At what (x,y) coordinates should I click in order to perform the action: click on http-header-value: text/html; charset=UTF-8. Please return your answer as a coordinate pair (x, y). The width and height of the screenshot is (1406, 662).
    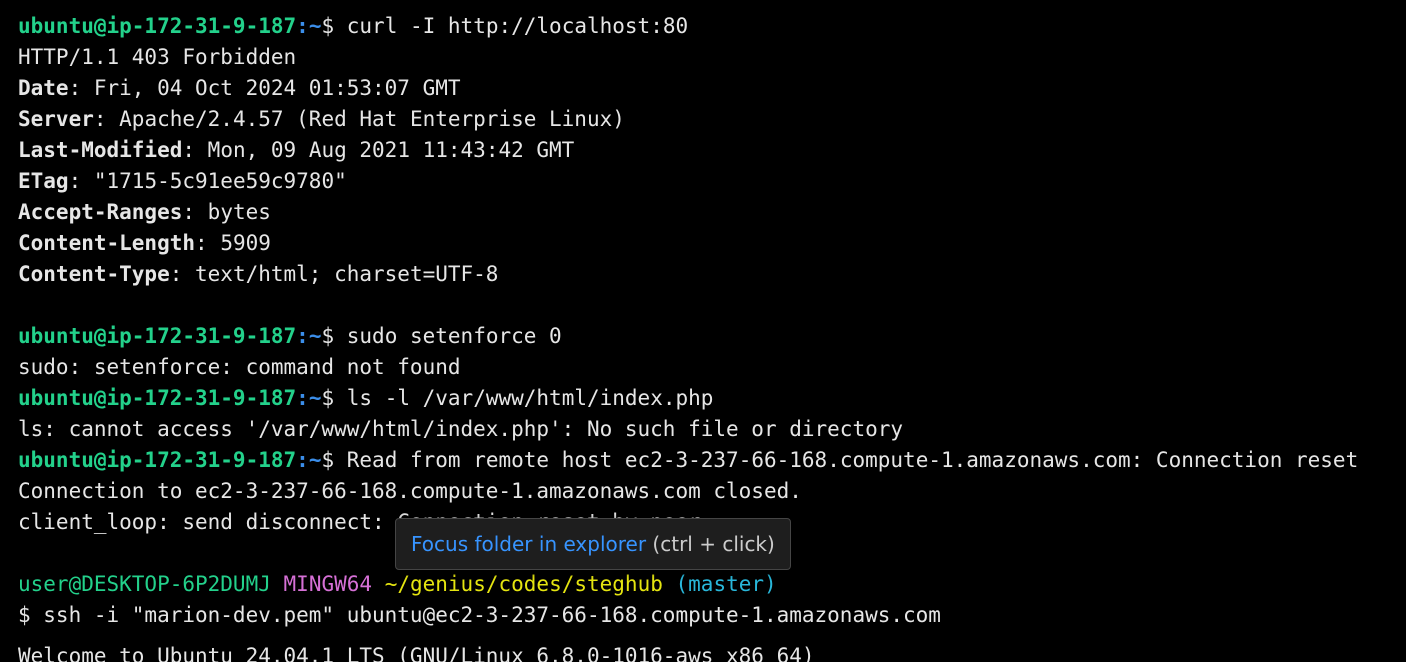
    Looking at the image, I should click on (347, 274).